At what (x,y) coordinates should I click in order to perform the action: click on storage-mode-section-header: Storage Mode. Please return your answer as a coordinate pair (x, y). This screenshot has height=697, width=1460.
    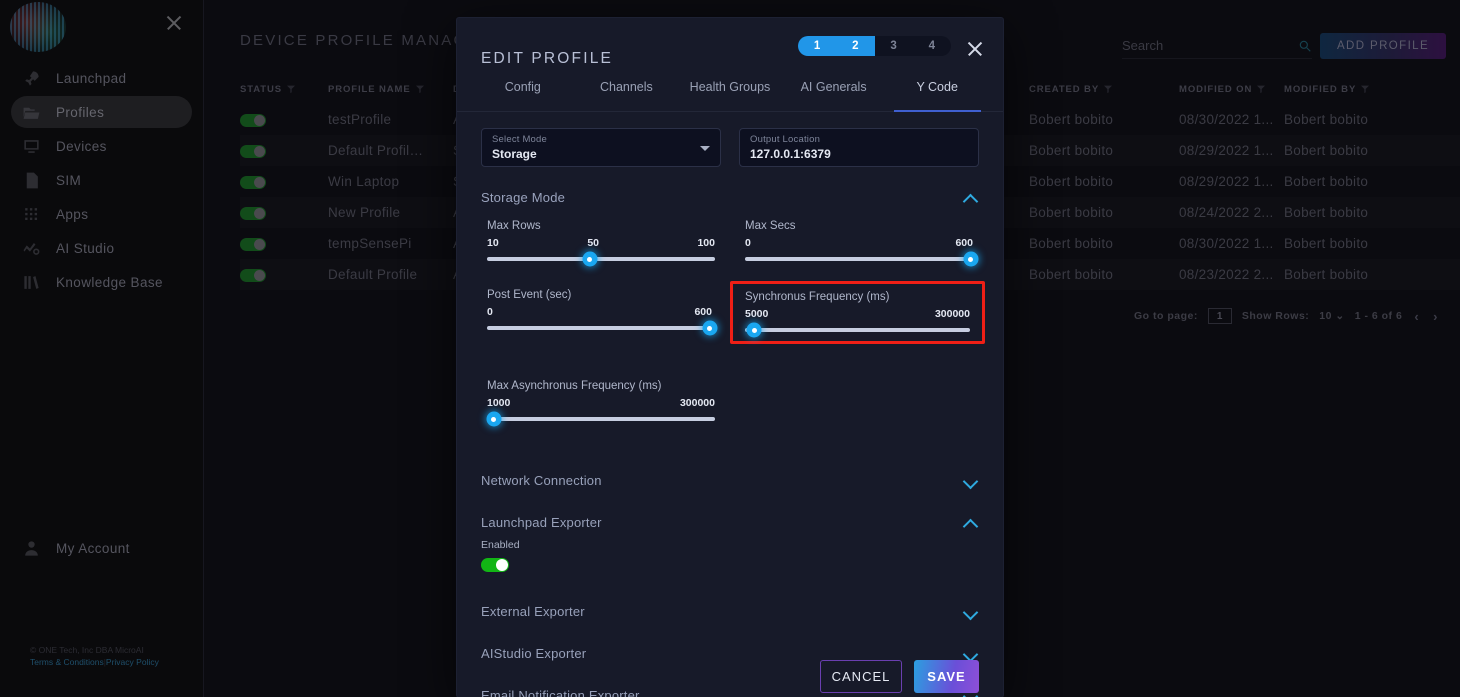
    Looking at the image, I should click on (730, 197).